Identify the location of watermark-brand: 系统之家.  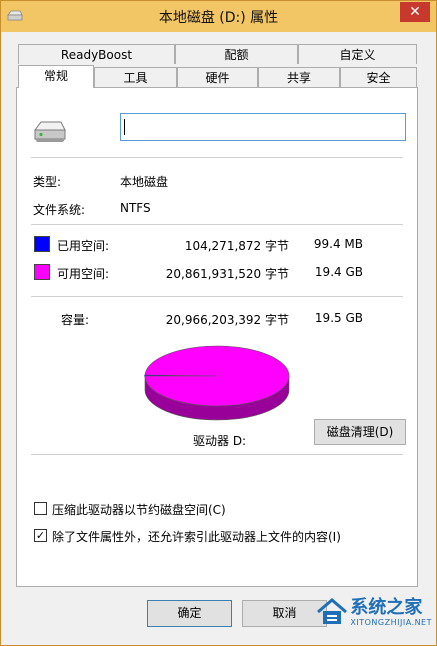
(386, 607).